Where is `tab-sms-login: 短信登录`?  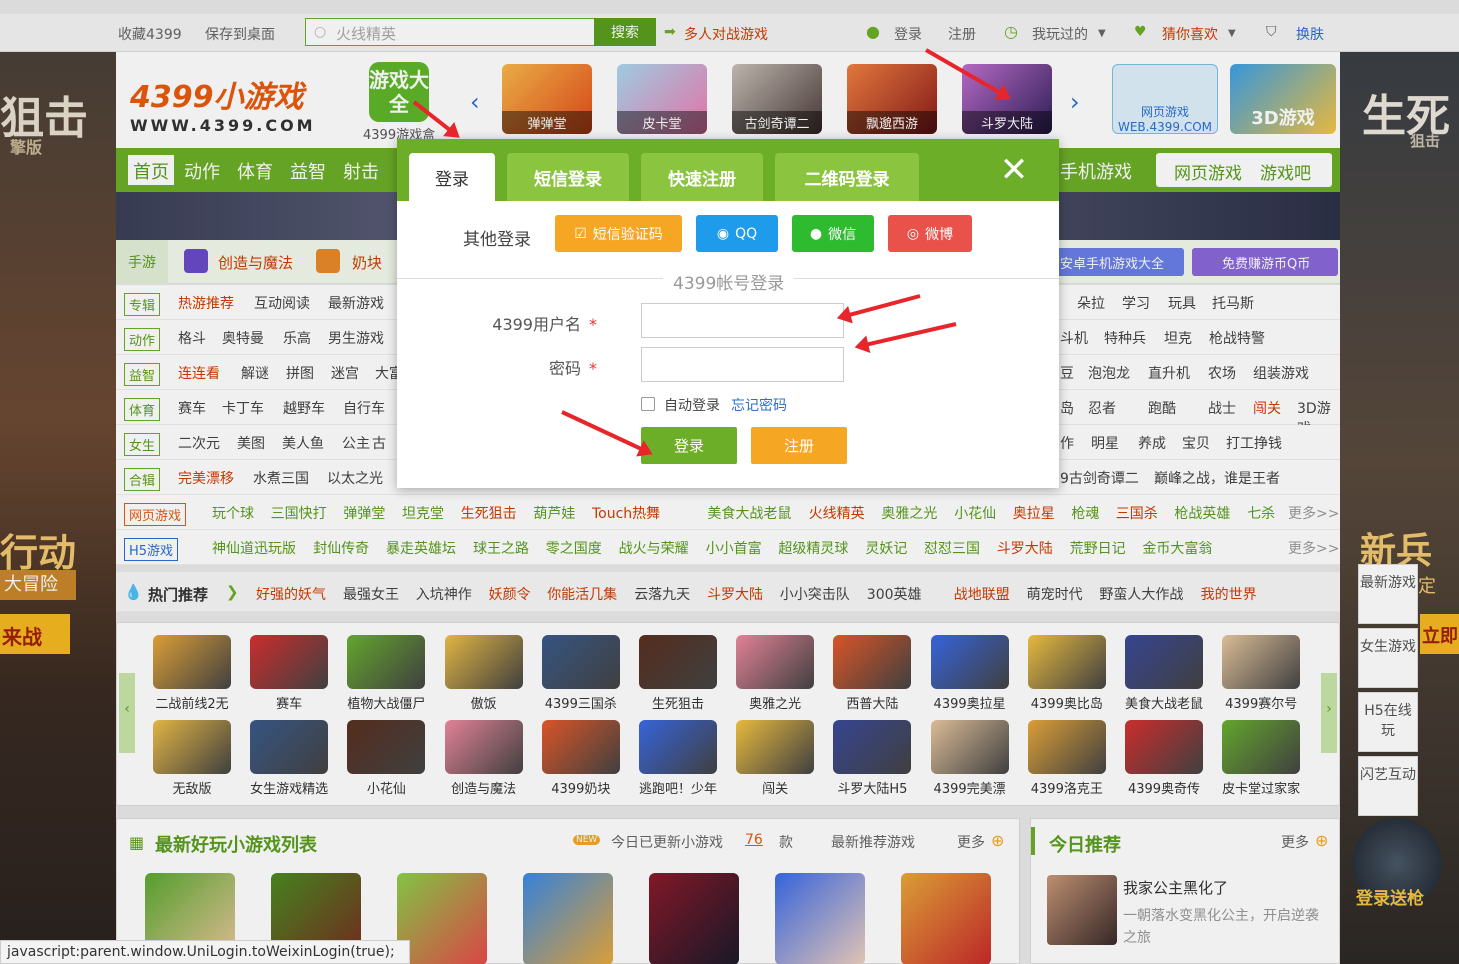 tab-sms-login: 短信登录 is located at coordinates (568, 177).